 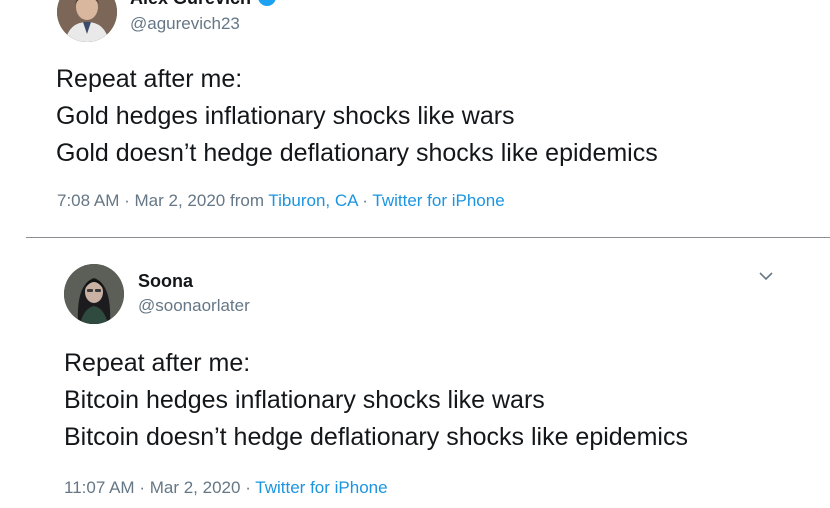 I want to click on user-handle: @soonaorlater, so click(x=194, y=306).